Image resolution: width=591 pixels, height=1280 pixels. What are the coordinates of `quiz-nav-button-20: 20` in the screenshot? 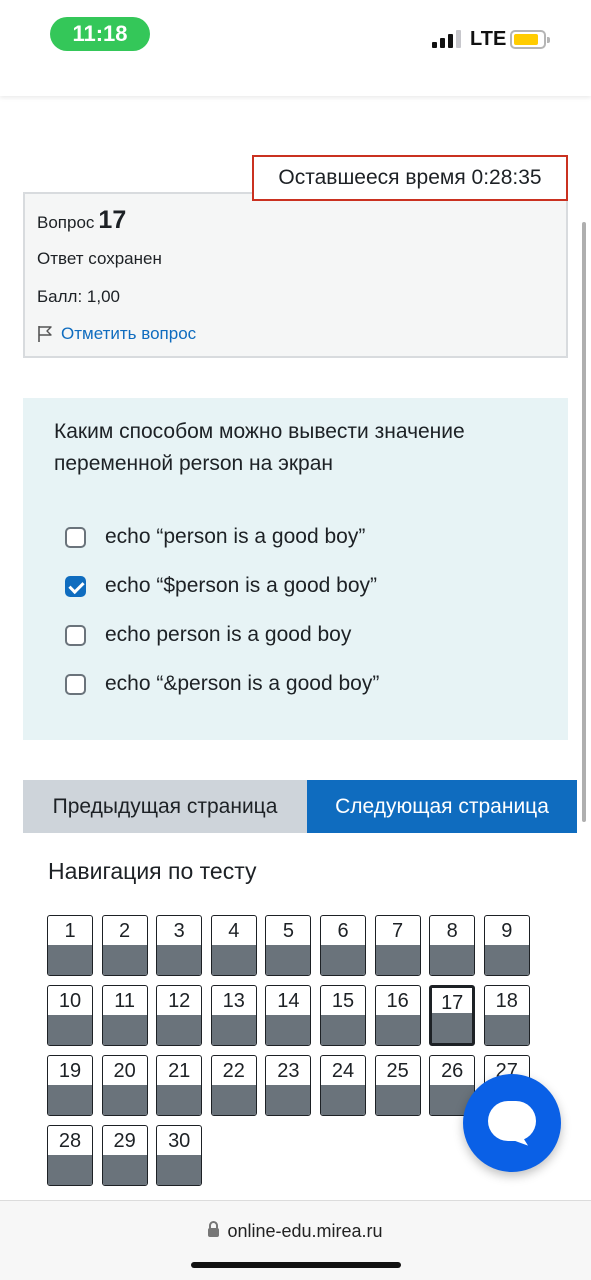 It's located at (124, 1085).